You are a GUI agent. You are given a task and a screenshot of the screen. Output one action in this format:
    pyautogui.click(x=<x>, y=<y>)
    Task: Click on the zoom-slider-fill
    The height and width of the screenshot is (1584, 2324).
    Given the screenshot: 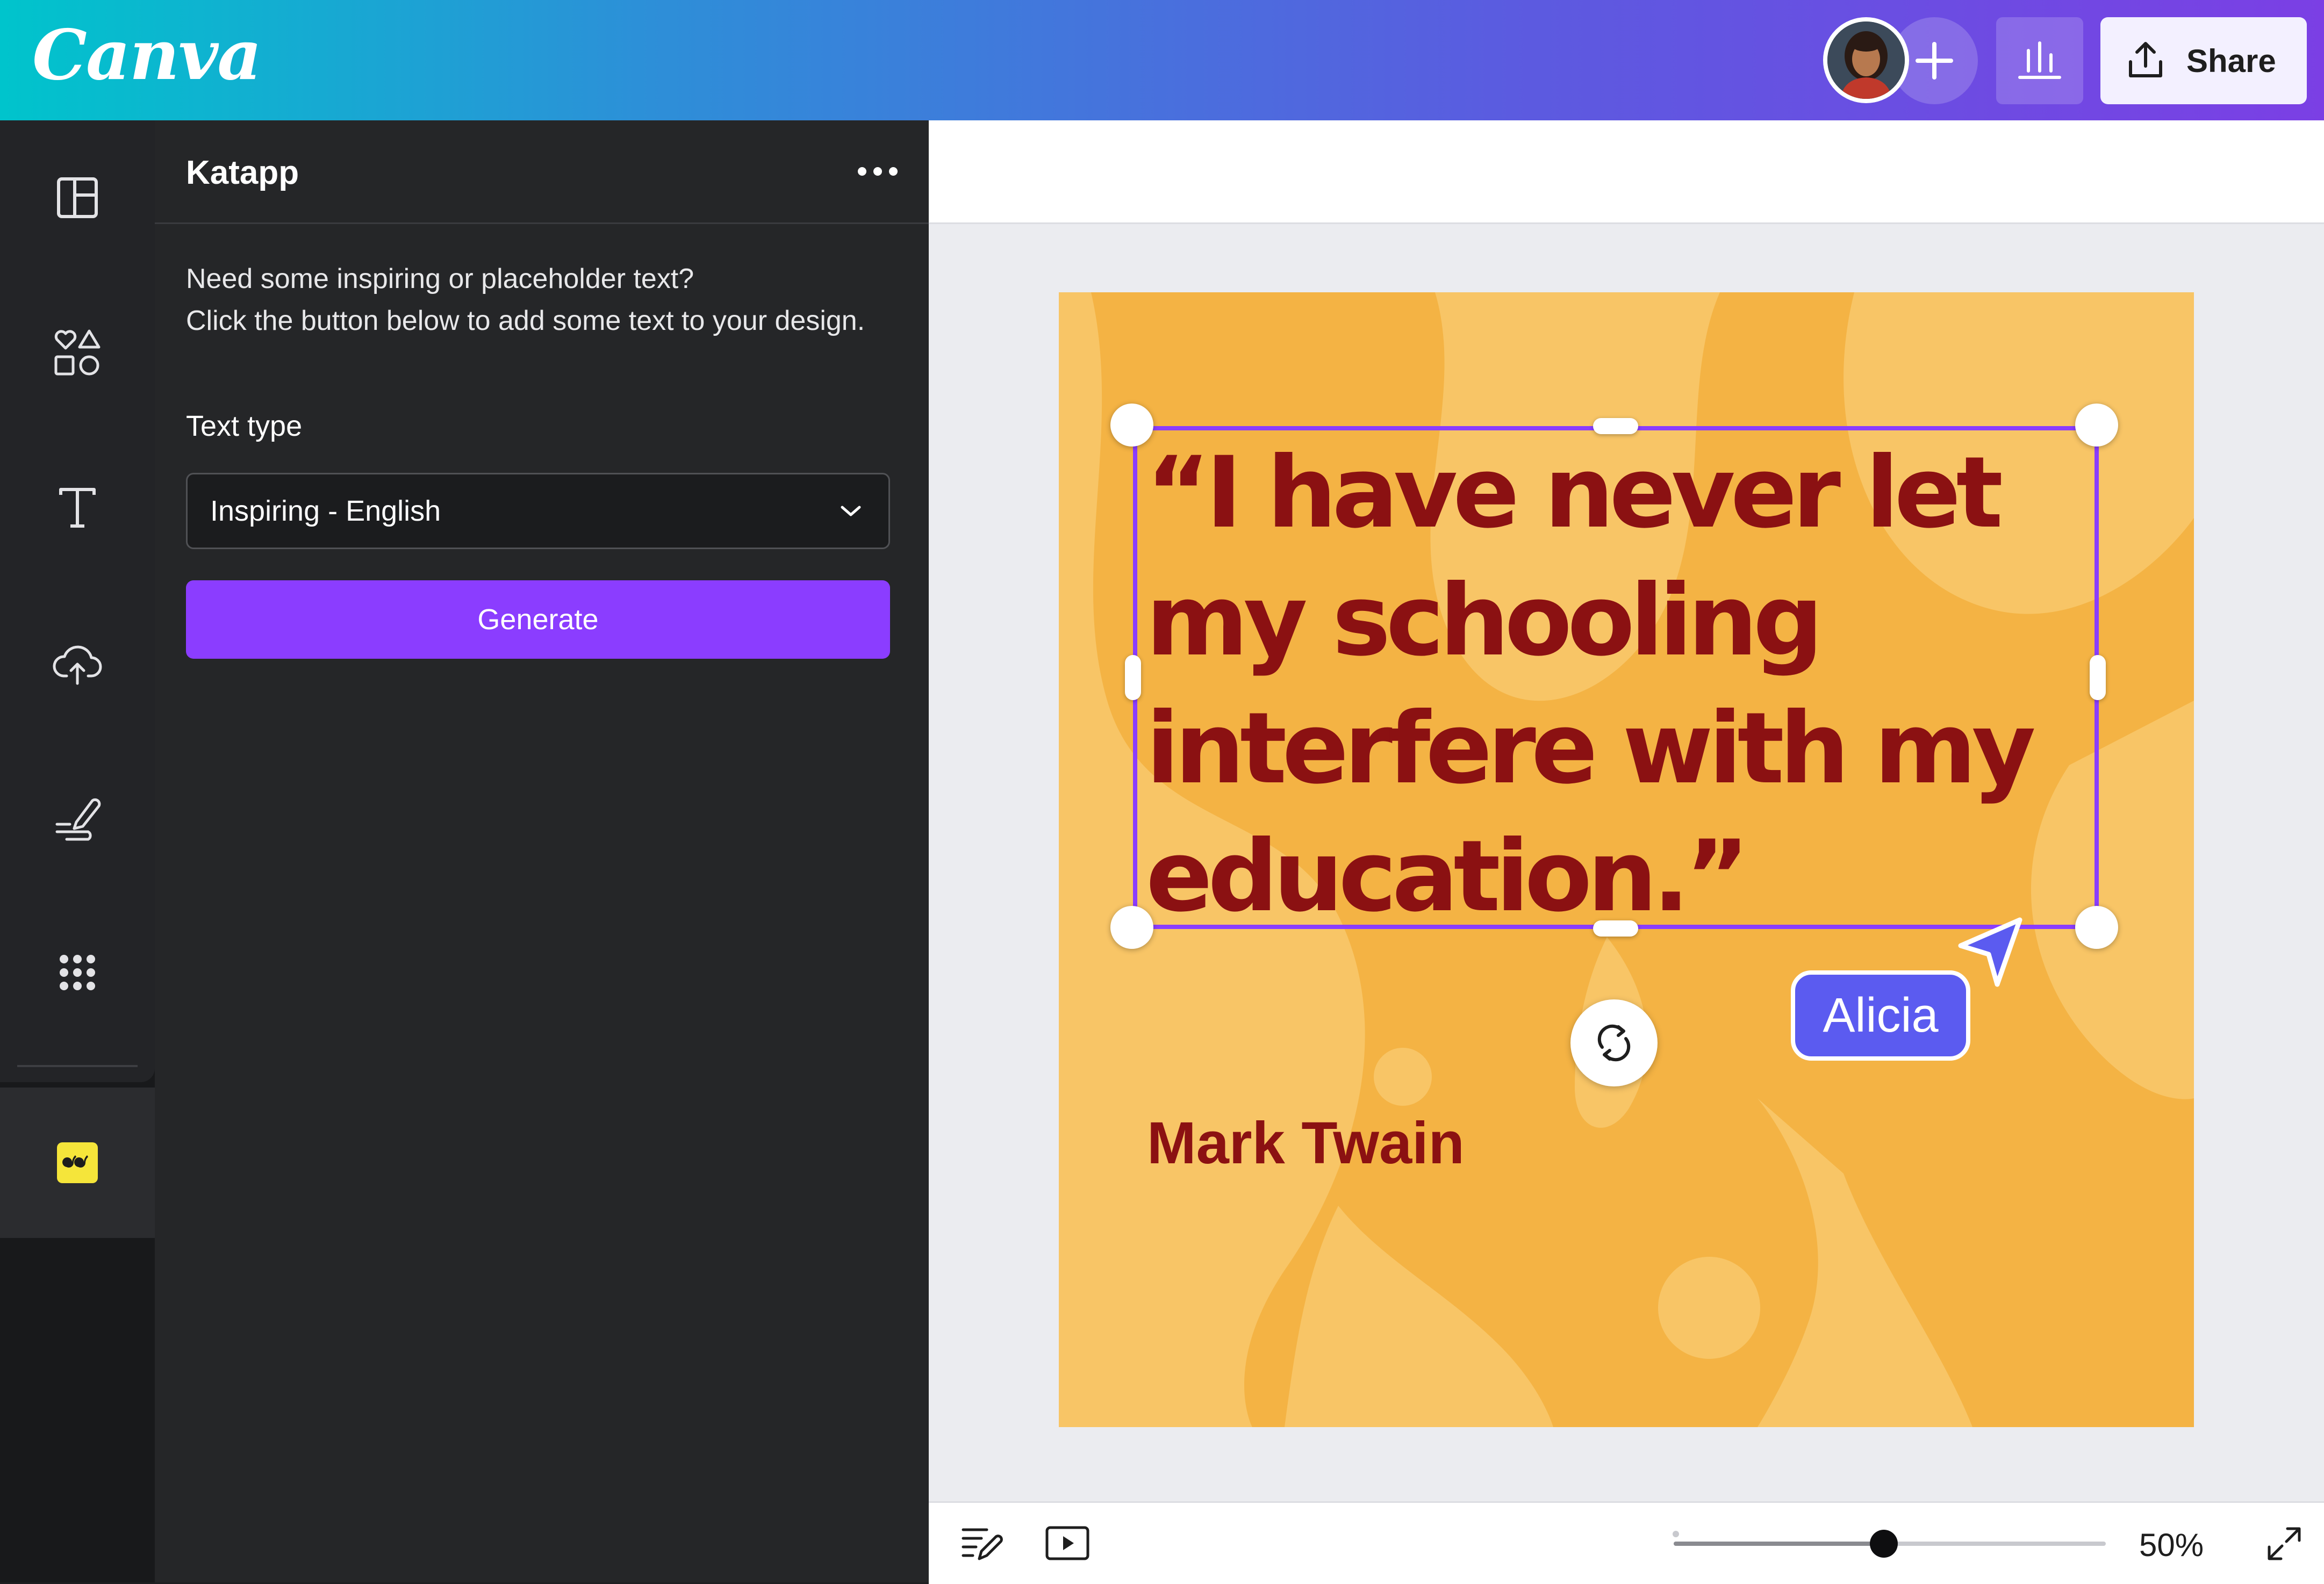 What is the action you would take?
    pyautogui.click(x=1779, y=1544)
    